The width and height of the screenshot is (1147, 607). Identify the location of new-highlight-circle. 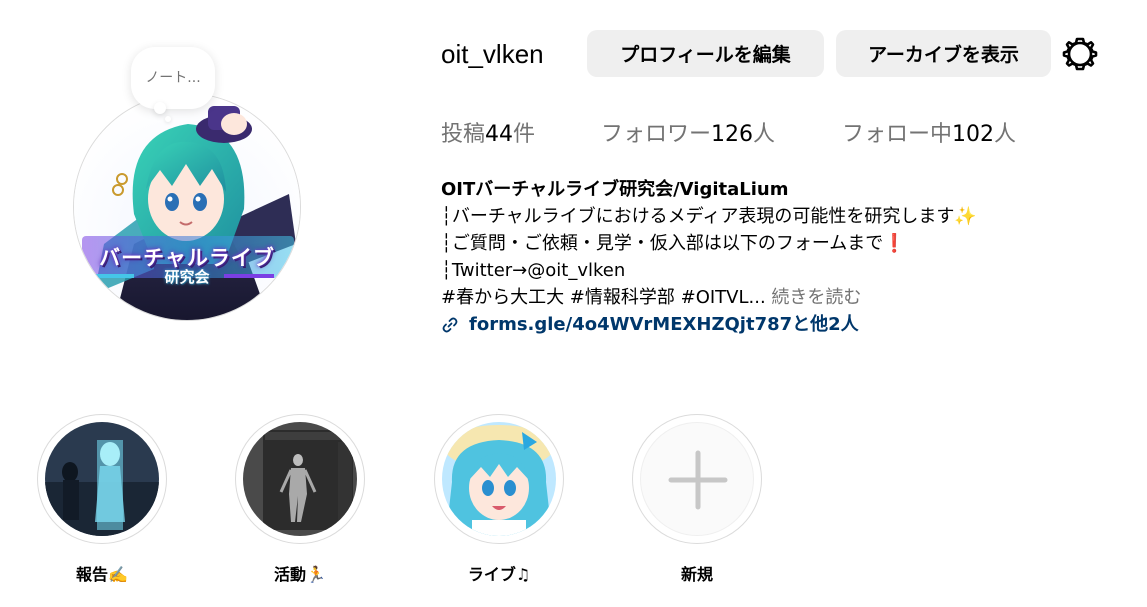
(697, 479).